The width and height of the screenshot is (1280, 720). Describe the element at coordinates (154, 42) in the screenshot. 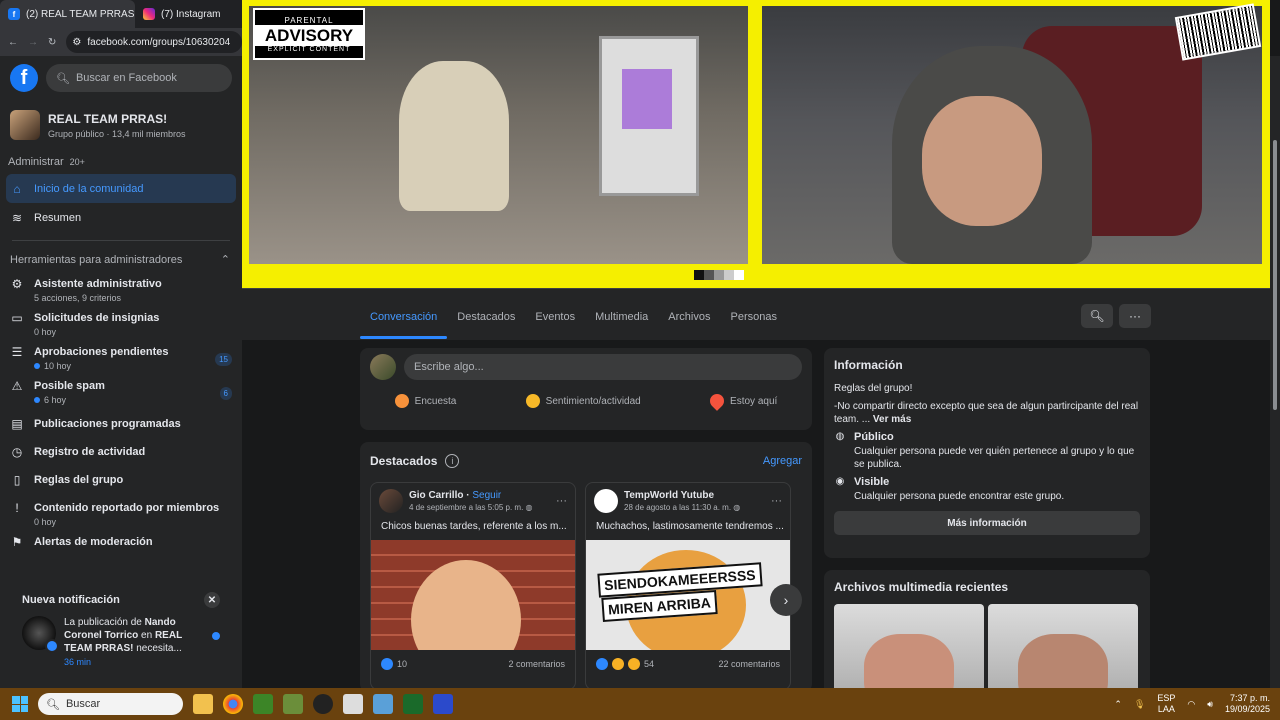

I see `url-field: ⚙ facebook.com/groups/10630204` at that location.